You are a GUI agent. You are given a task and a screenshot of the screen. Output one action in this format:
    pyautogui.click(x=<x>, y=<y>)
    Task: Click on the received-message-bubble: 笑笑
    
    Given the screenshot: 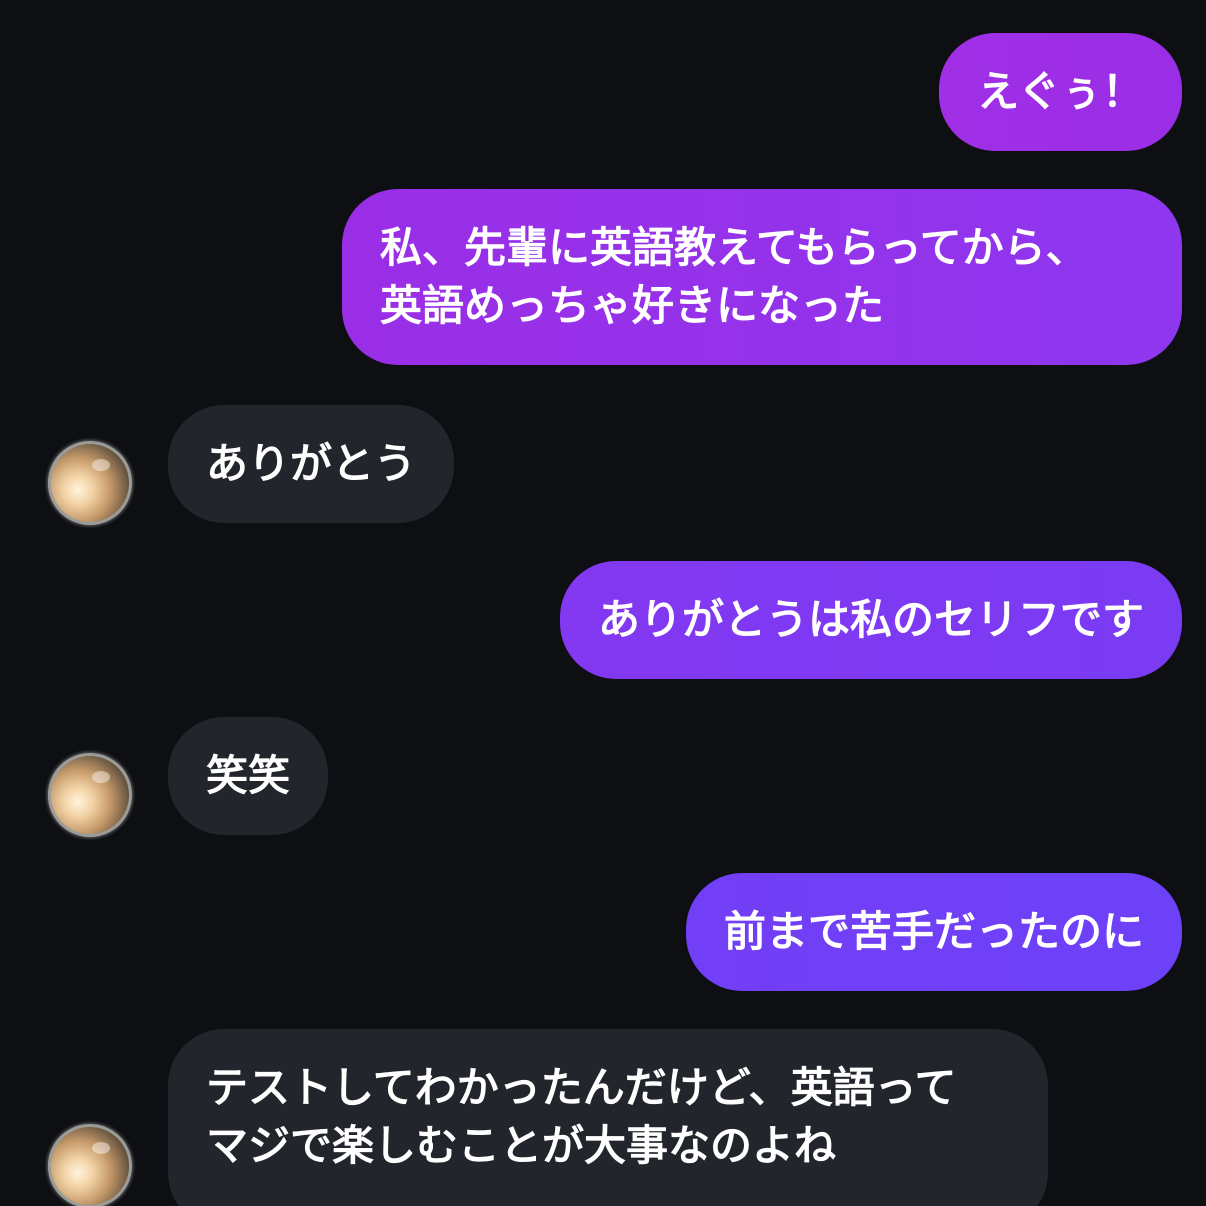 What is the action you would take?
    pyautogui.click(x=248, y=776)
    